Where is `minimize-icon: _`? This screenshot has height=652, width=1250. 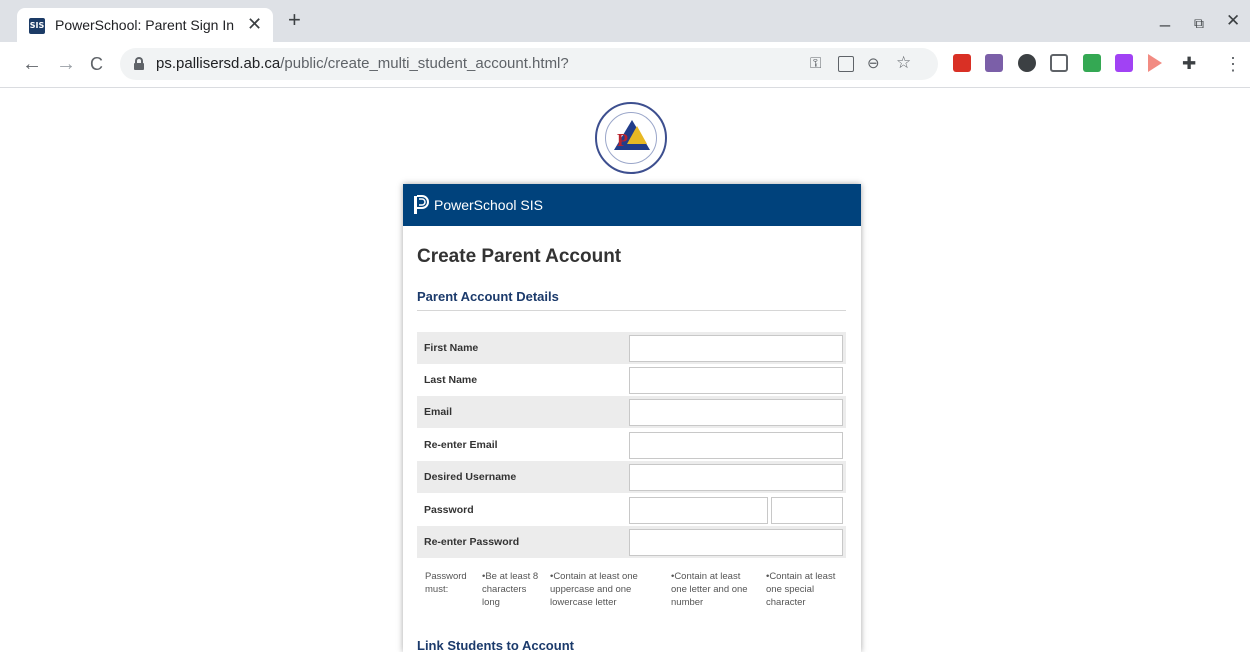 minimize-icon: _ is located at coordinates (1165, 17).